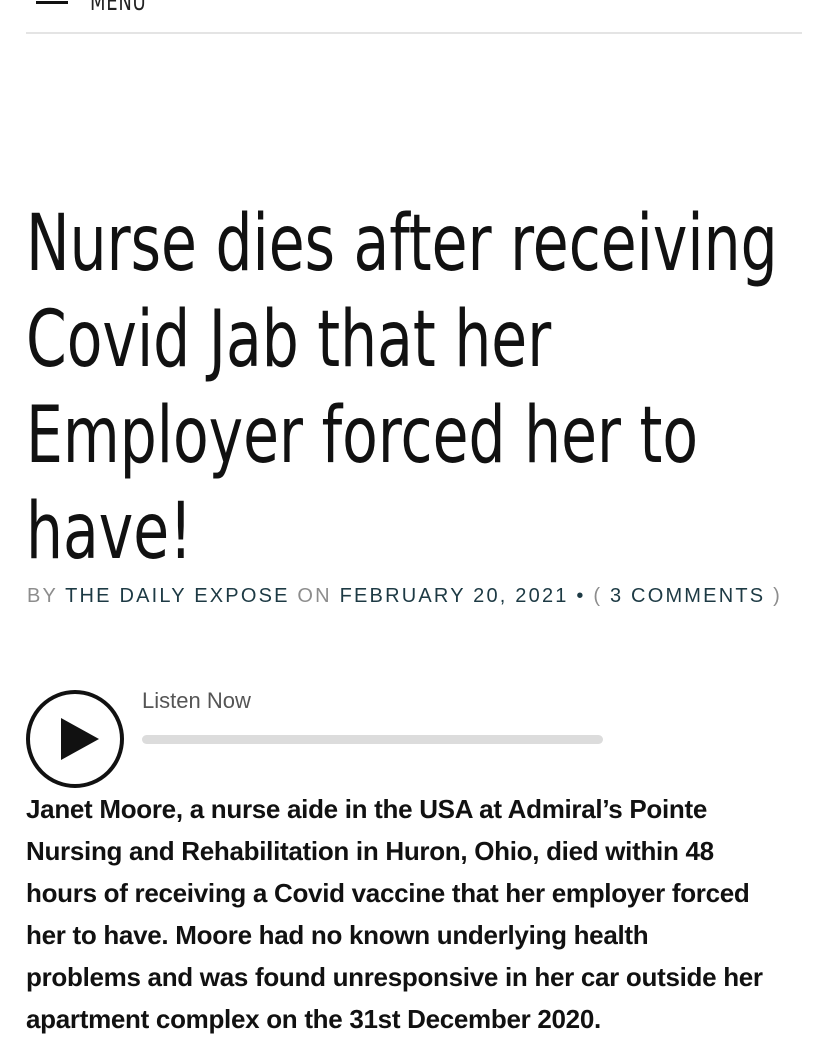  Describe the element at coordinates (687, 596) in the screenshot. I see `comments-link: 3 COMMENTS` at that location.